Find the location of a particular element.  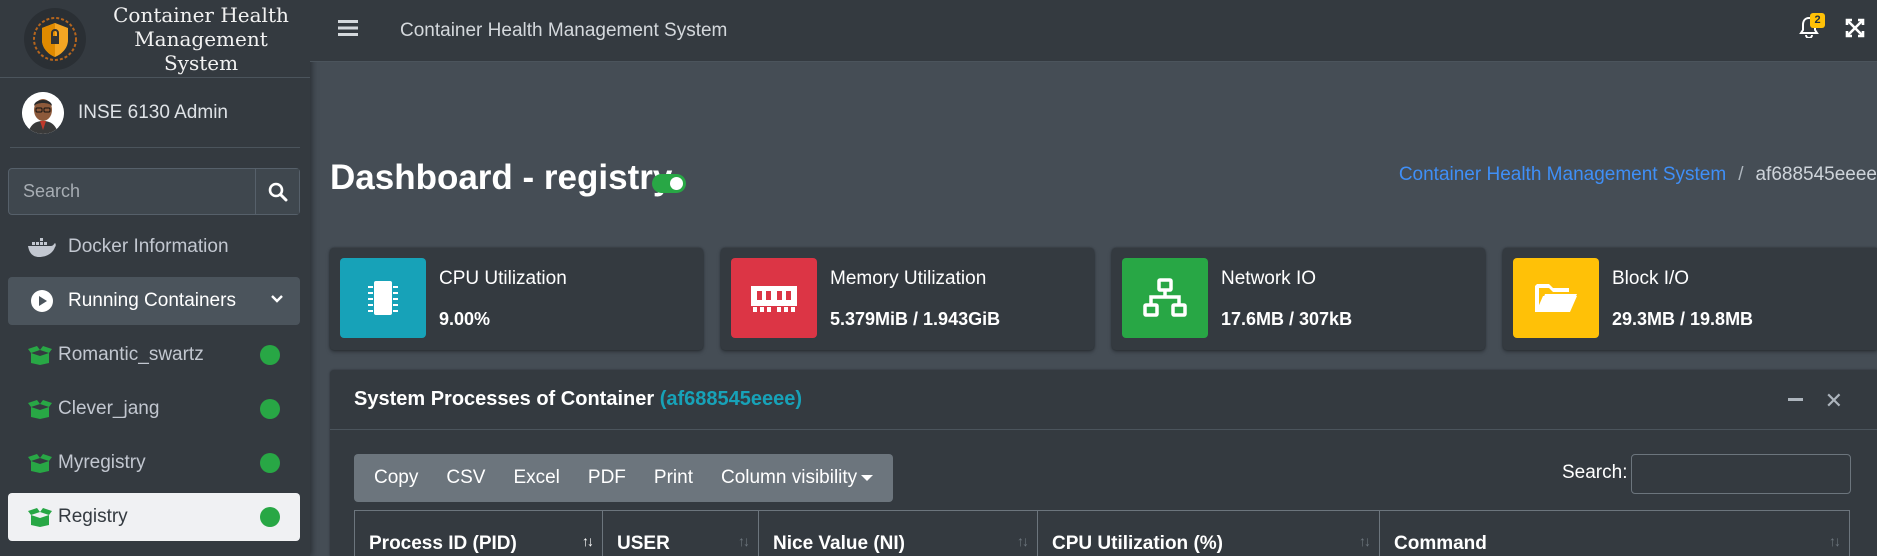

container-status-toggle is located at coordinates (669, 183).